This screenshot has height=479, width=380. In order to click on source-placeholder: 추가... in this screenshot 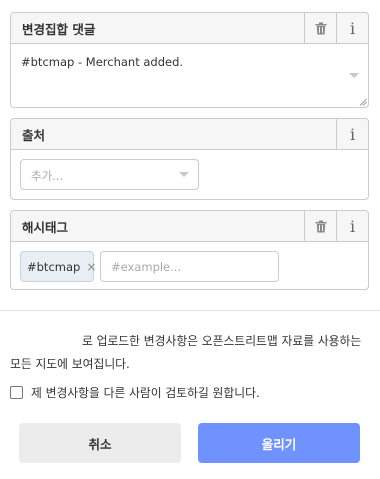, I will do `click(47, 176)`.